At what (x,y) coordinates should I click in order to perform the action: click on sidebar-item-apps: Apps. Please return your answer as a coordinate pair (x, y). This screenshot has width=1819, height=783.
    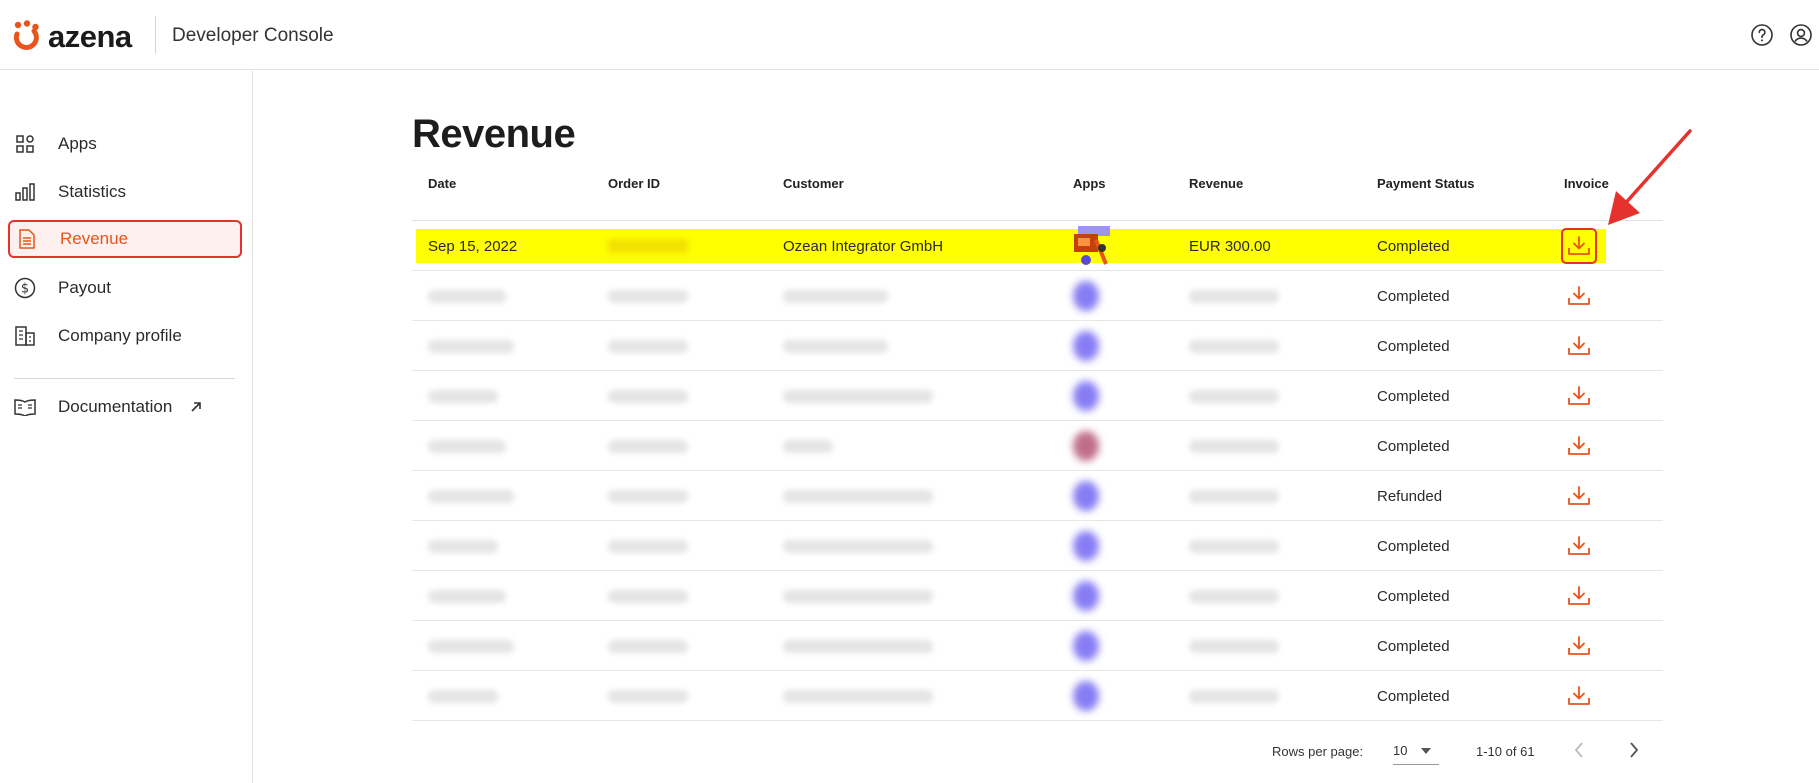
    Looking at the image, I should click on (125, 144).